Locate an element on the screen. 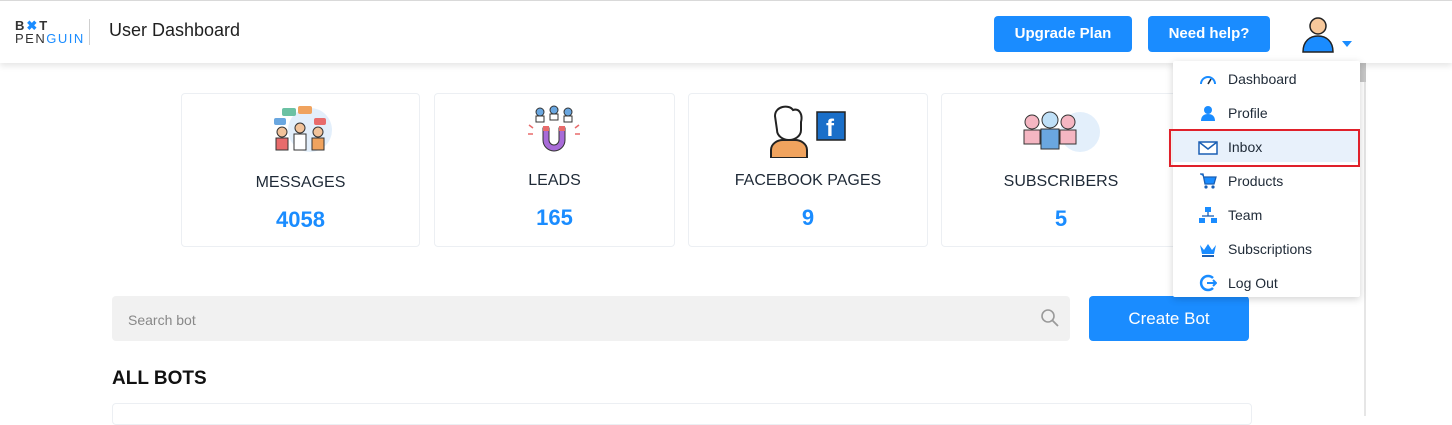 The image size is (1452, 425). search-bar is located at coordinates (591, 319).